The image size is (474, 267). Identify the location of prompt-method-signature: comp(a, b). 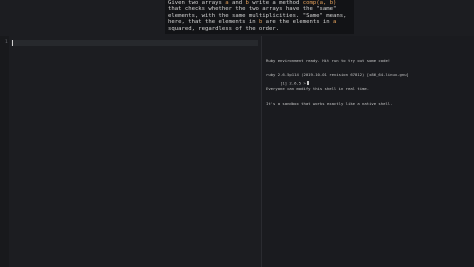
(319, 3).